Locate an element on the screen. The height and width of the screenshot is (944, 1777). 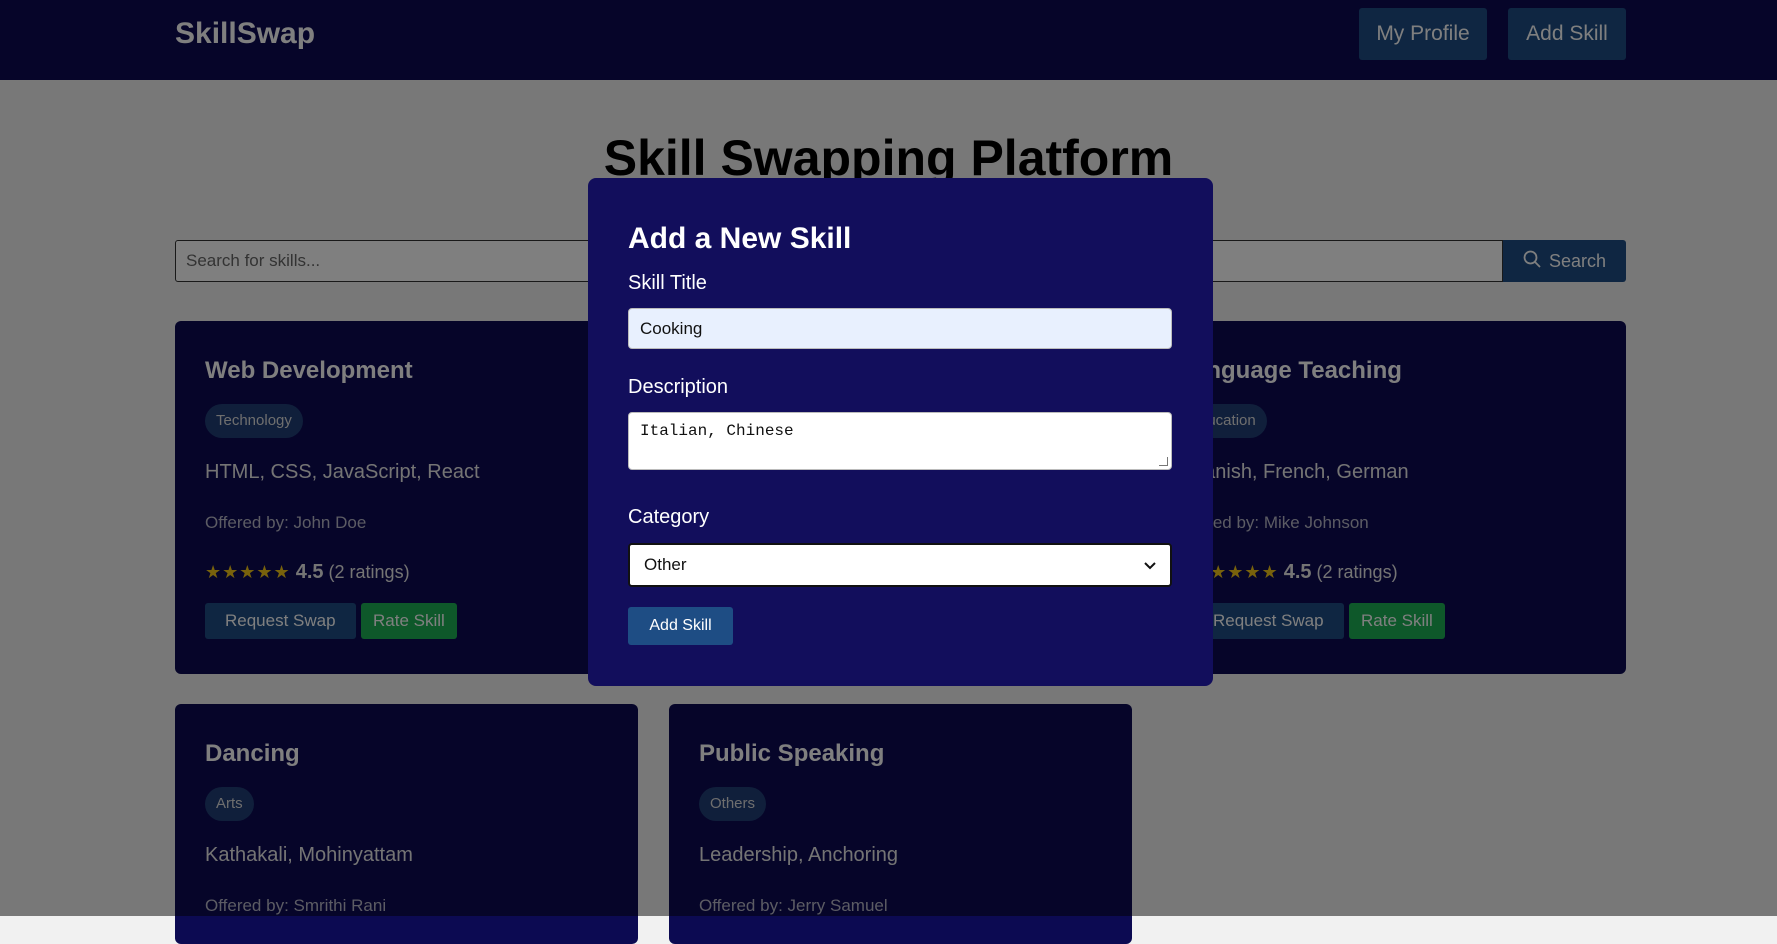
chevron-down-icon is located at coordinates (1150, 565).